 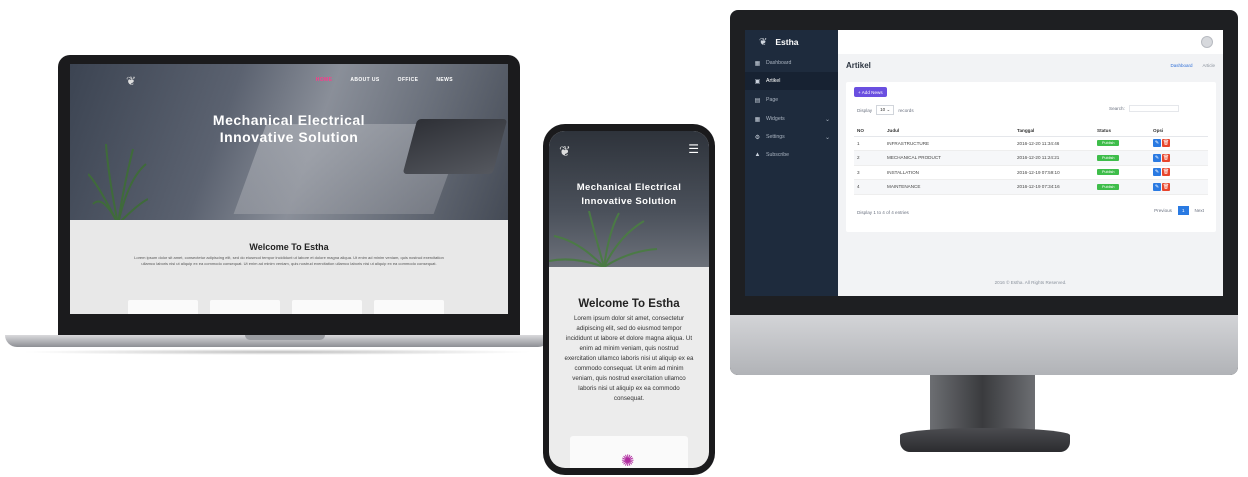 I want to click on cell-judul: MECHANICAL PRODUCT, so click(x=949, y=158).